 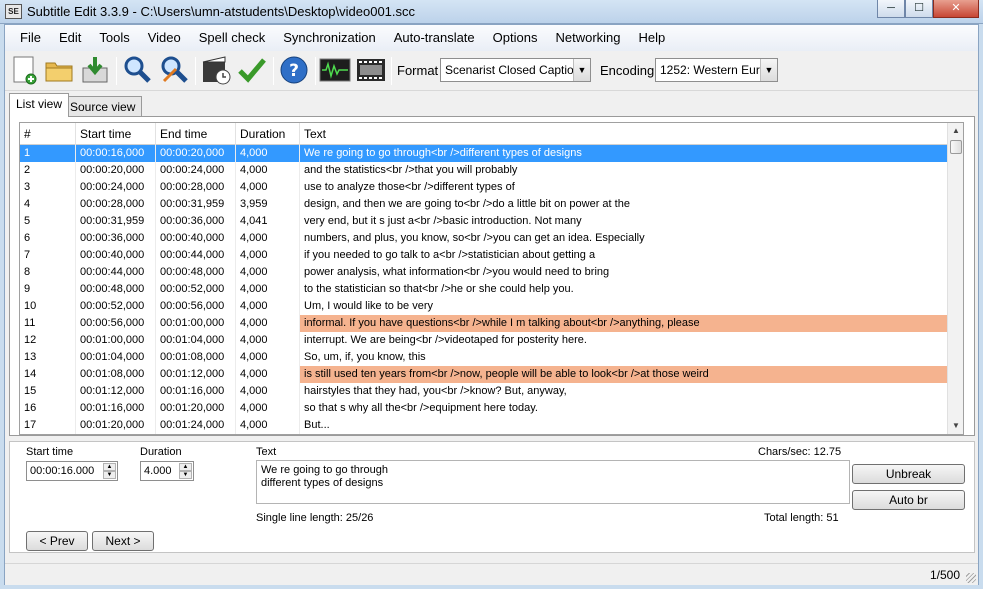 What do you see at coordinates (103, 106) in the screenshot?
I see `tab-source-view: Source view` at bounding box center [103, 106].